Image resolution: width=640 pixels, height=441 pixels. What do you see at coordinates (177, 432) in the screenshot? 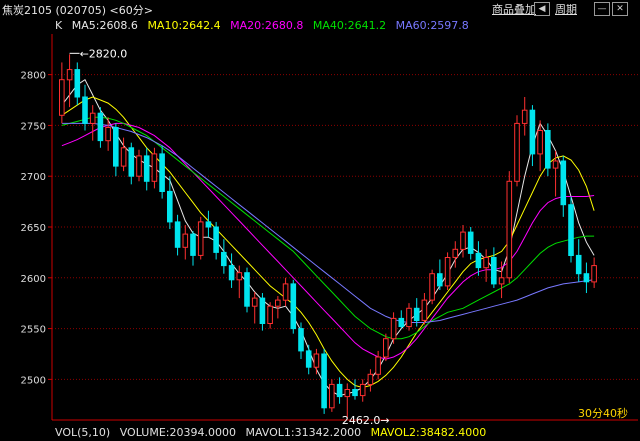
I see `vol-legend-volume: VOLUME:20394.0000` at bounding box center [177, 432].